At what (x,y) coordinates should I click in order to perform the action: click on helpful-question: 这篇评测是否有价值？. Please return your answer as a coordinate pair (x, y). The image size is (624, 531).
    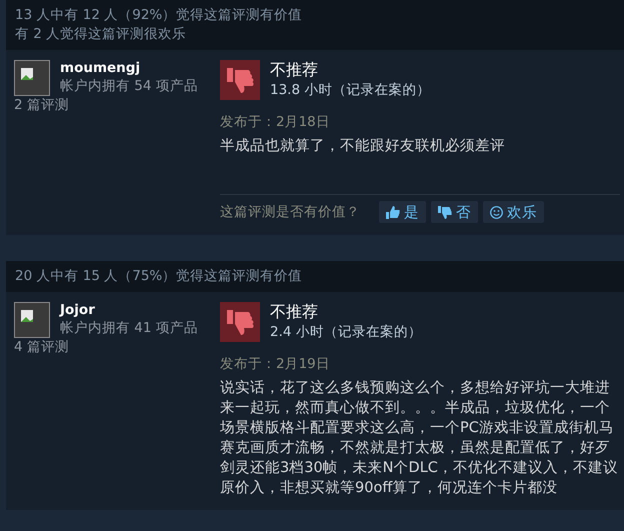
    Looking at the image, I should click on (290, 212).